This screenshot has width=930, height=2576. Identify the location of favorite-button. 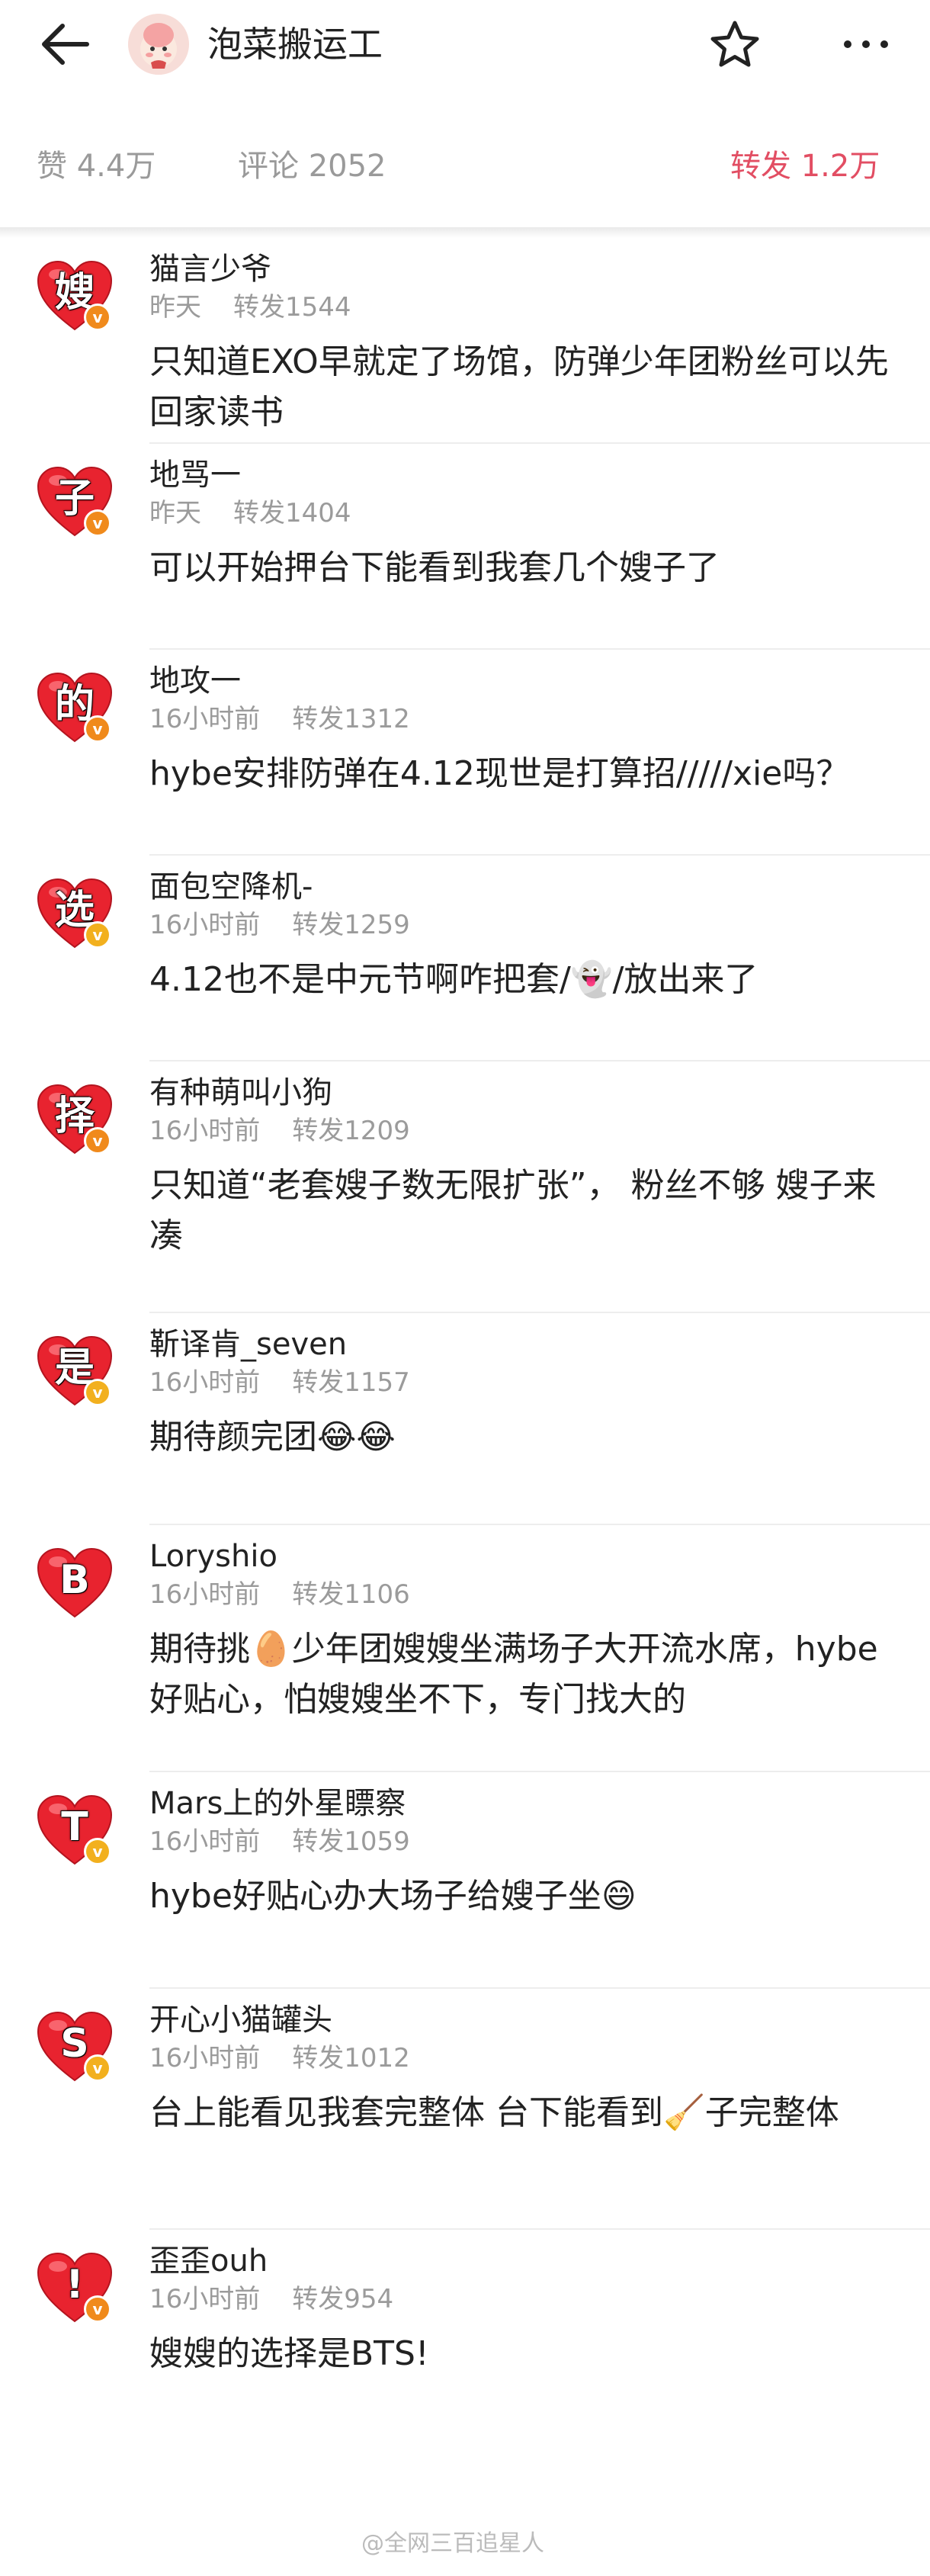
(734, 44).